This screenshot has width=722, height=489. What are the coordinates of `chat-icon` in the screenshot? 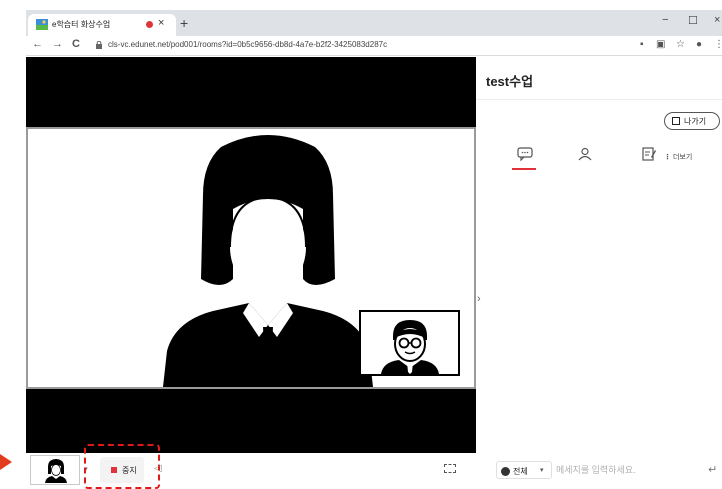 It's located at (525, 154).